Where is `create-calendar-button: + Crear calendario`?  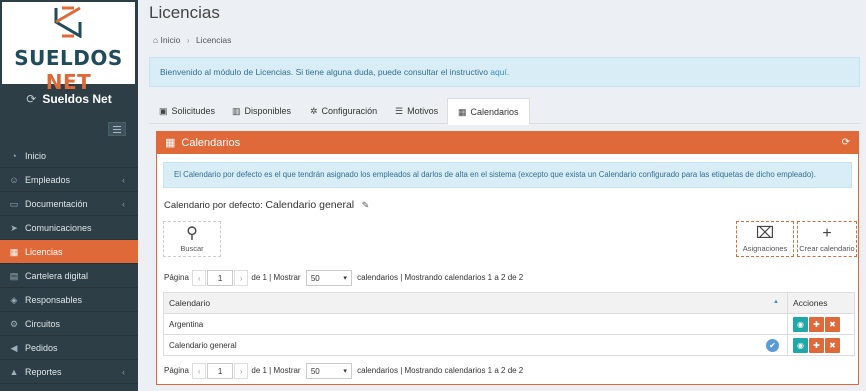
create-calendar-button: + Crear calendario is located at coordinates (827, 239).